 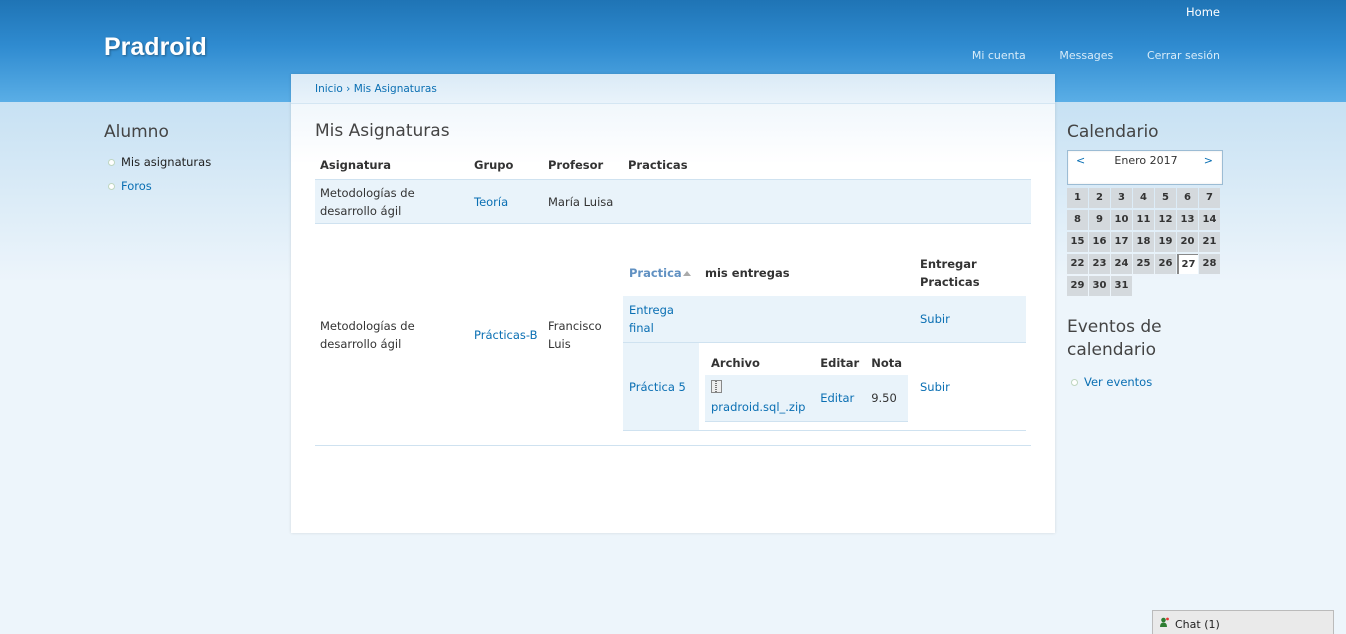 What do you see at coordinates (506, 165) in the screenshot?
I see `col-grupo: Grupo` at bounding box center [506, 165].